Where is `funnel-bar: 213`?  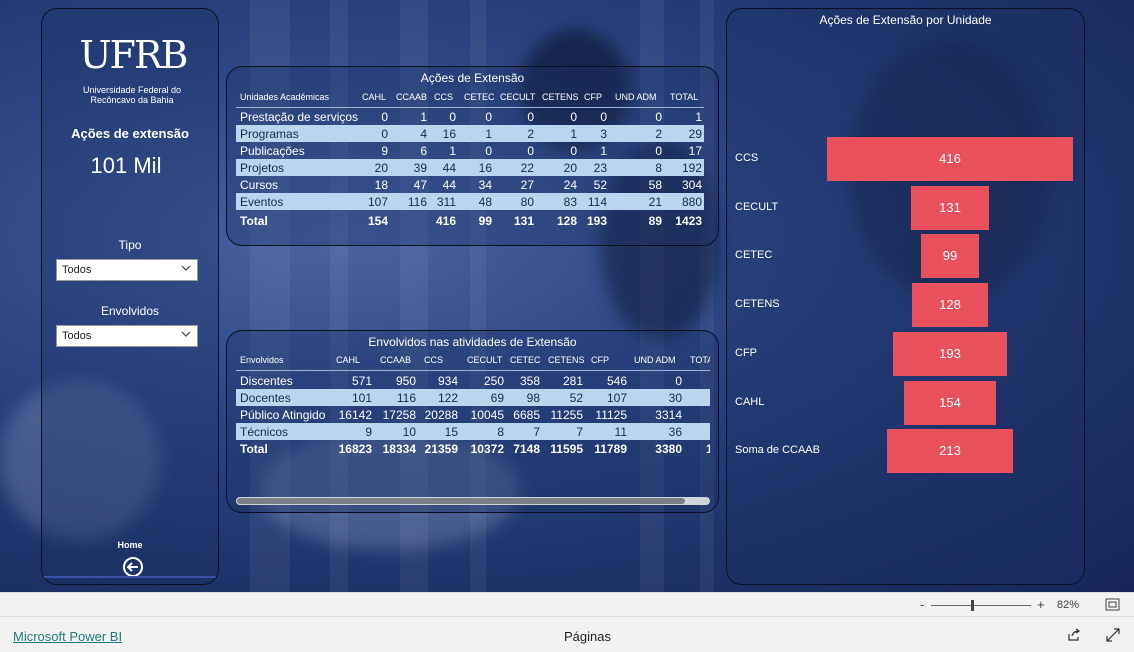
funnel-bar: 213 is located at coordinates (950, 451).